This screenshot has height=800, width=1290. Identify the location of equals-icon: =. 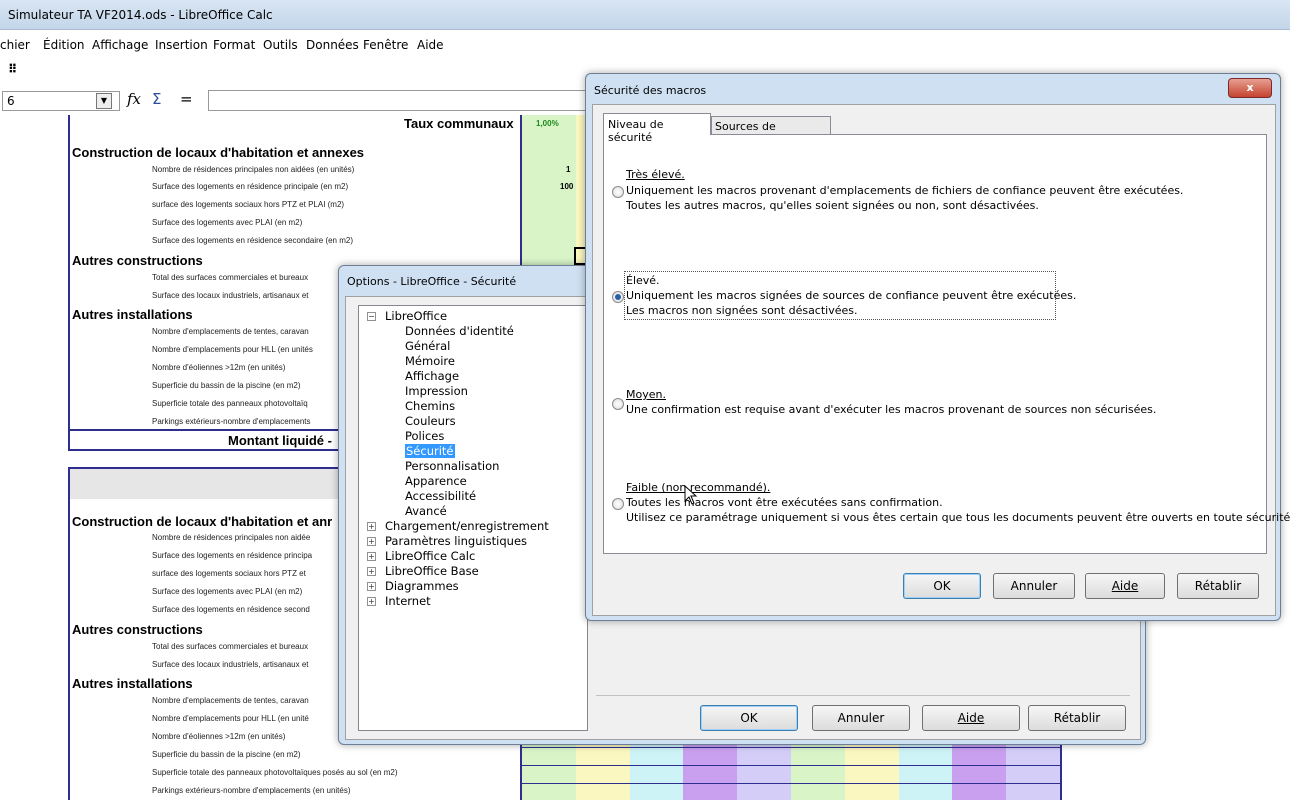
(186, 99).